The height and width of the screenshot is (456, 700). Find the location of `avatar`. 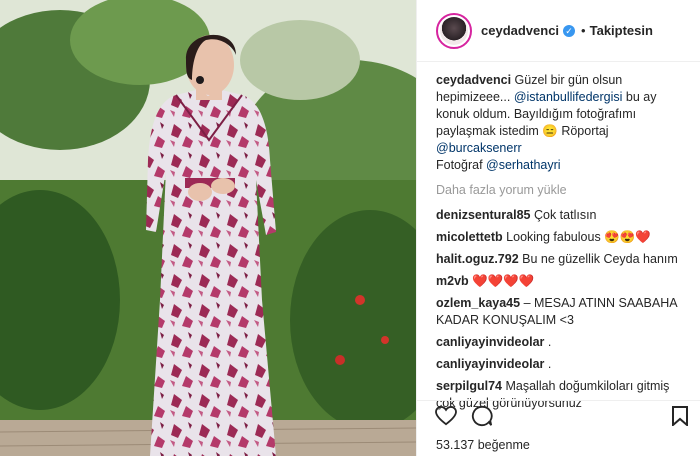

avatar is located at coordinates (454, 30).